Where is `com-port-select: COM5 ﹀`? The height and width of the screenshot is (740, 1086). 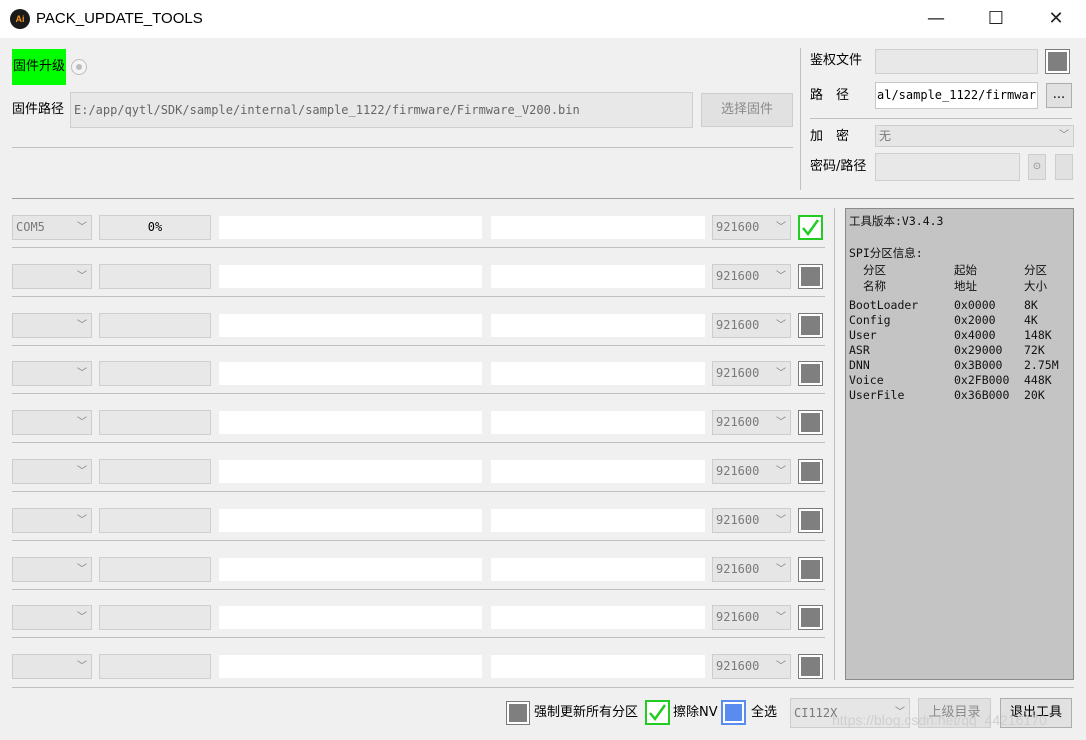
com-port-select: COM5 ﹀ is located at coordinates (52, 227).